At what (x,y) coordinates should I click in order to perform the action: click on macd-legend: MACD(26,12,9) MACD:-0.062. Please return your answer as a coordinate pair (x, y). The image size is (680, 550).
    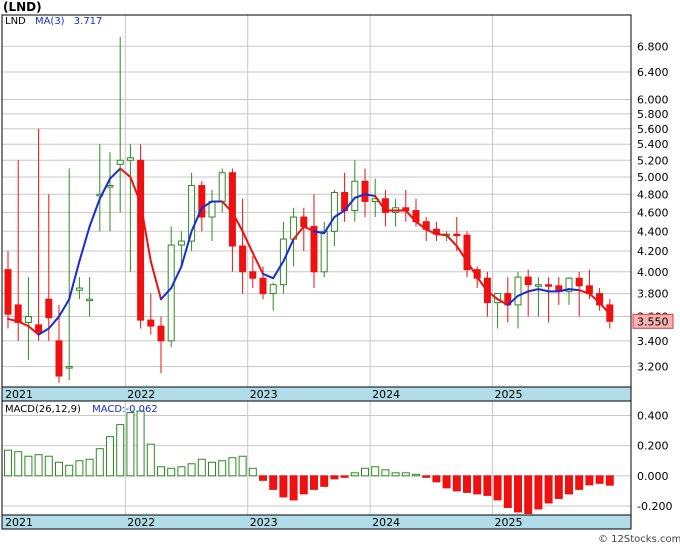
    Looking at the image, I should click on (81, 409).